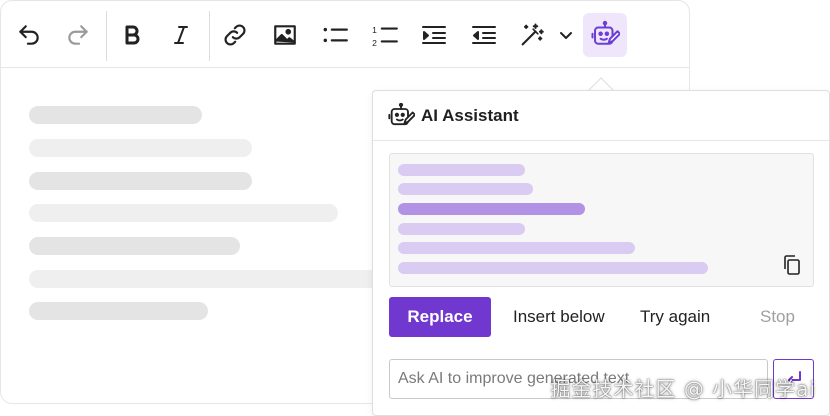  What do you see at coordinates (675, 317) in the screenshot?
I see `try-again-button: Try again` at bounding box center [675, 317].